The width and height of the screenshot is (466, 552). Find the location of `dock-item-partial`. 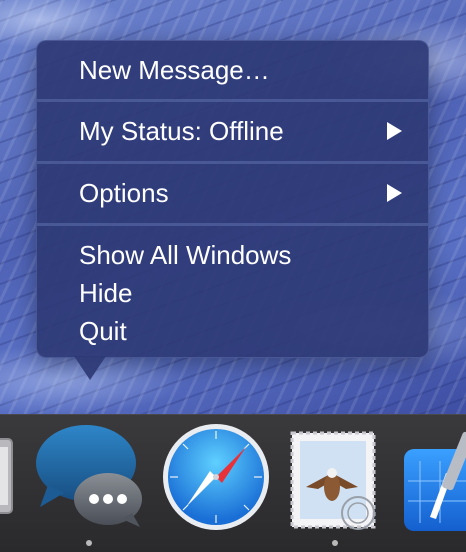

dock-item-partial is located at coordinates (7, 476).